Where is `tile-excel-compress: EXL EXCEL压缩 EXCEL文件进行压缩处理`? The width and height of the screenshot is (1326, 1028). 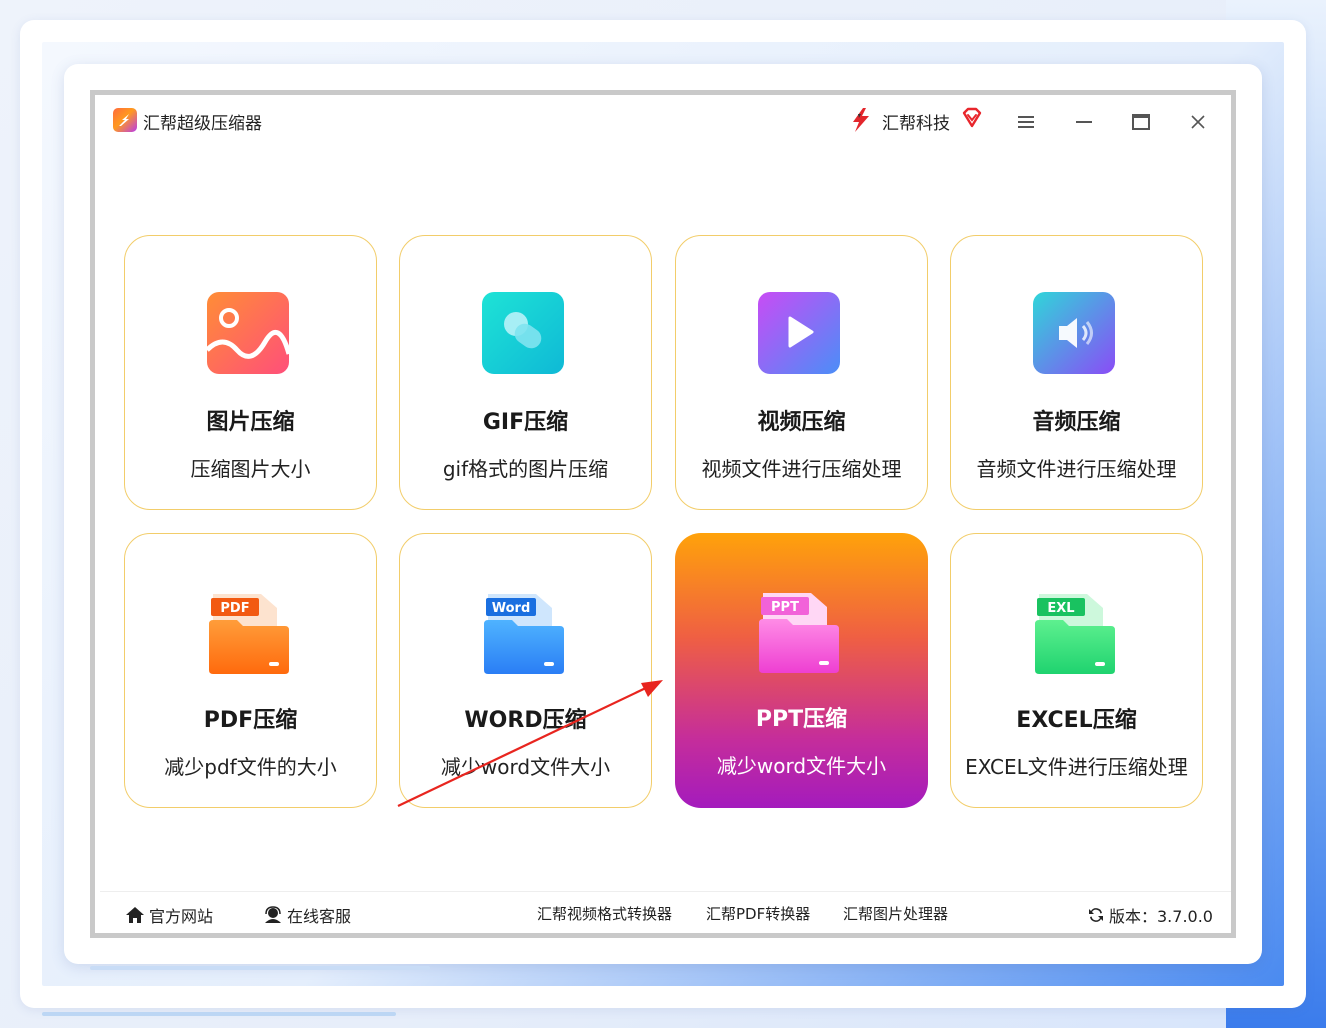 tile-excel-compress: EXL EXCEL压缩 EXCEL文件进行压缩处理 is located at coordinates (1076, 670).